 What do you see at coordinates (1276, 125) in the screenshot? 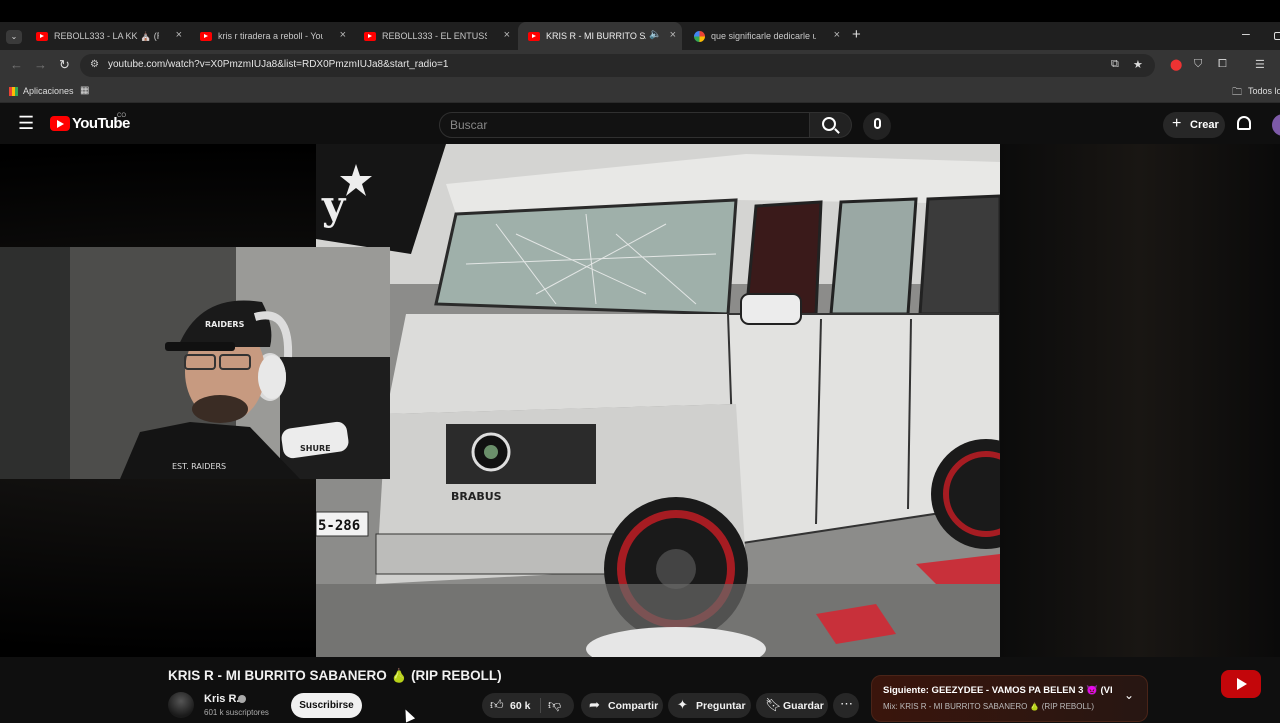
I see `user-avatar` at bounding box center [1276, 125].